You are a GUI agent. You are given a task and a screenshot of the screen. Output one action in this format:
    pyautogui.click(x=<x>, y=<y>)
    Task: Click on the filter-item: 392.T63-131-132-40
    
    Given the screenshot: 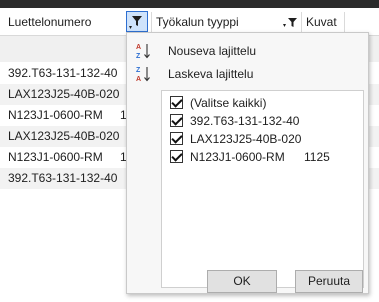 What is the action you would take?
    pyautogui.click(x=261, y=121)
    